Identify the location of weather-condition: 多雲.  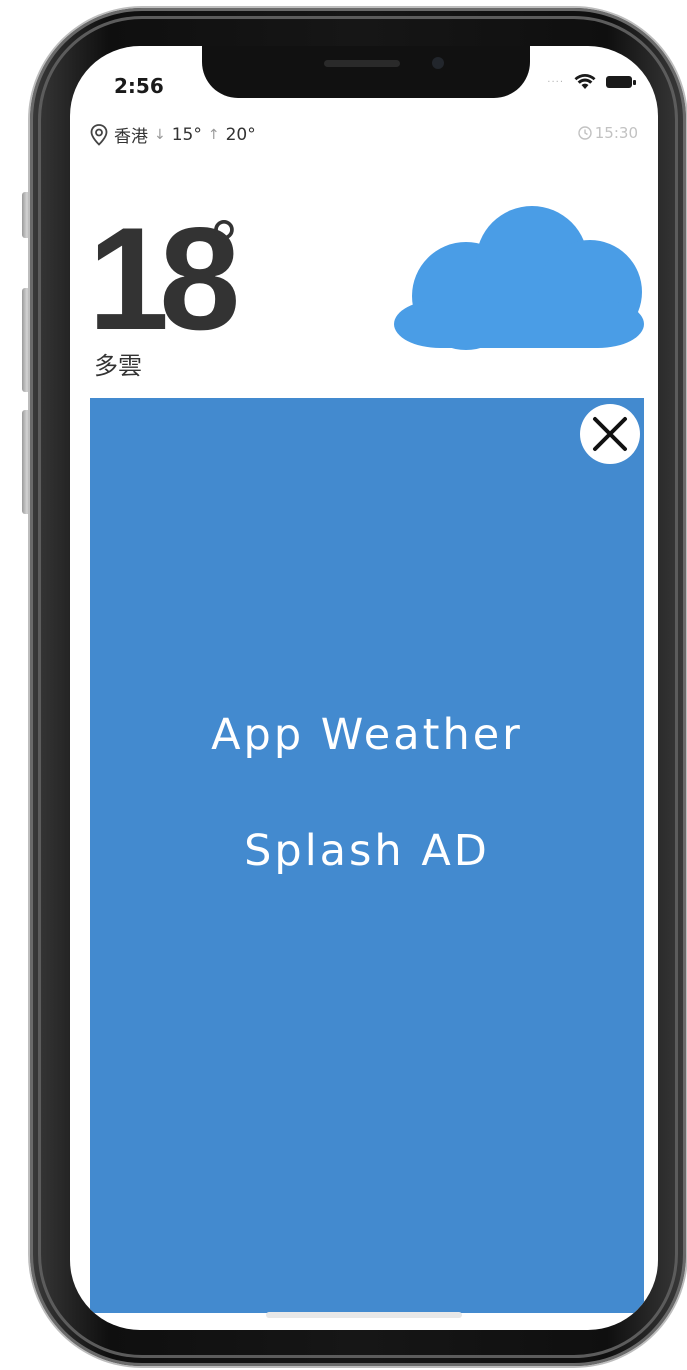
(118, 366).